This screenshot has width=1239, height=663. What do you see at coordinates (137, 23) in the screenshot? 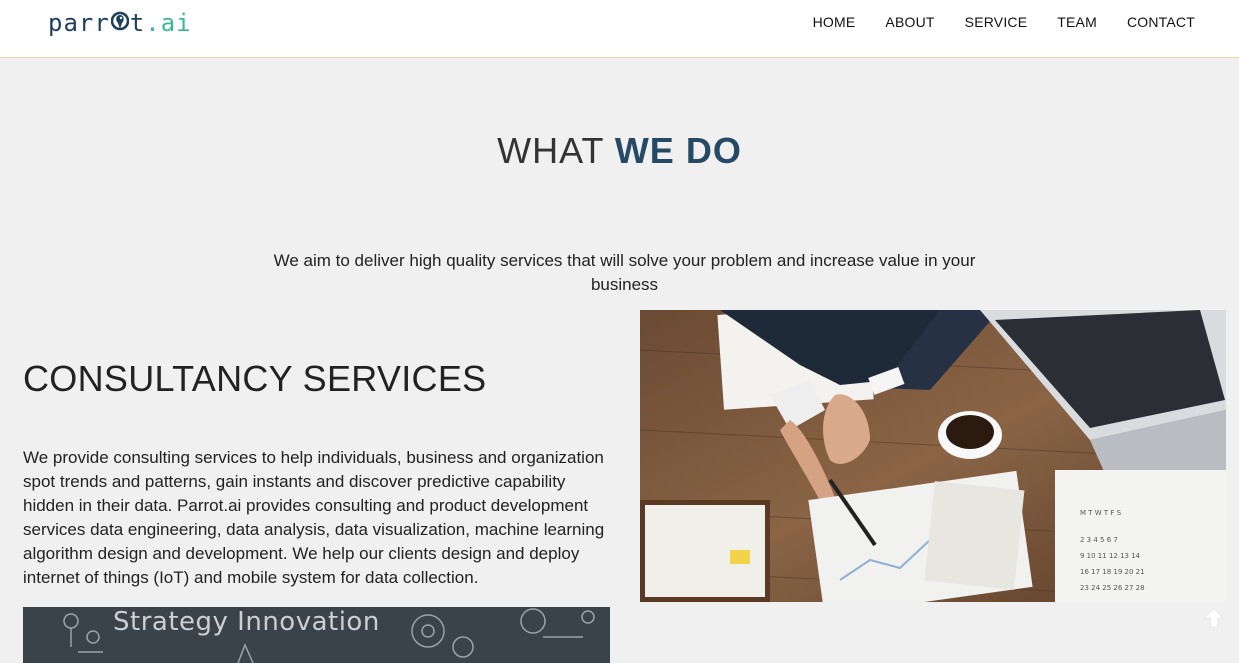
I see `logo-text-mid: t` at bounding box center [137, 23].